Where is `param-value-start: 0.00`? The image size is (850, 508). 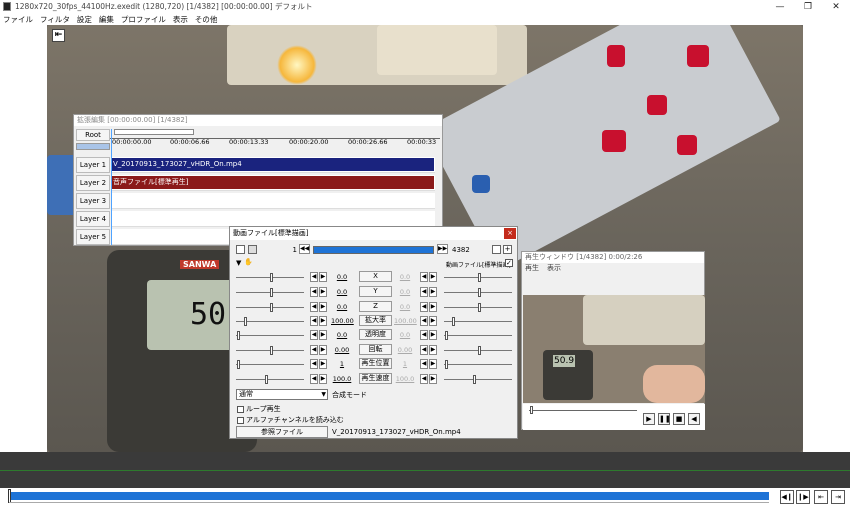 param-value-start: 0.00 is located at coordinates (342, 350).